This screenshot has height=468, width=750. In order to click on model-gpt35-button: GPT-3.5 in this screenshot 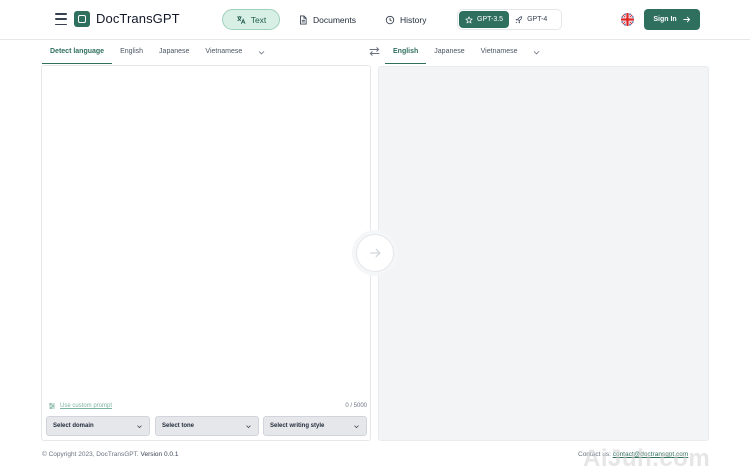, I will do `click(484, 19)`.